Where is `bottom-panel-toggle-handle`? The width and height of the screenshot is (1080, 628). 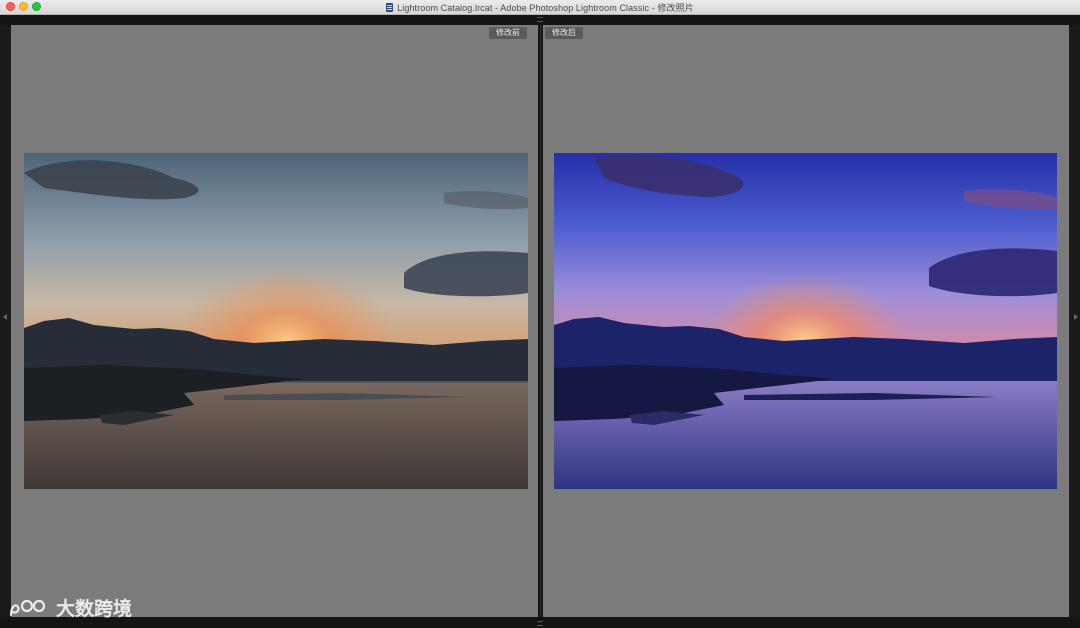 bottom-panel-toggle-handle is located at coordinates (540, 623).